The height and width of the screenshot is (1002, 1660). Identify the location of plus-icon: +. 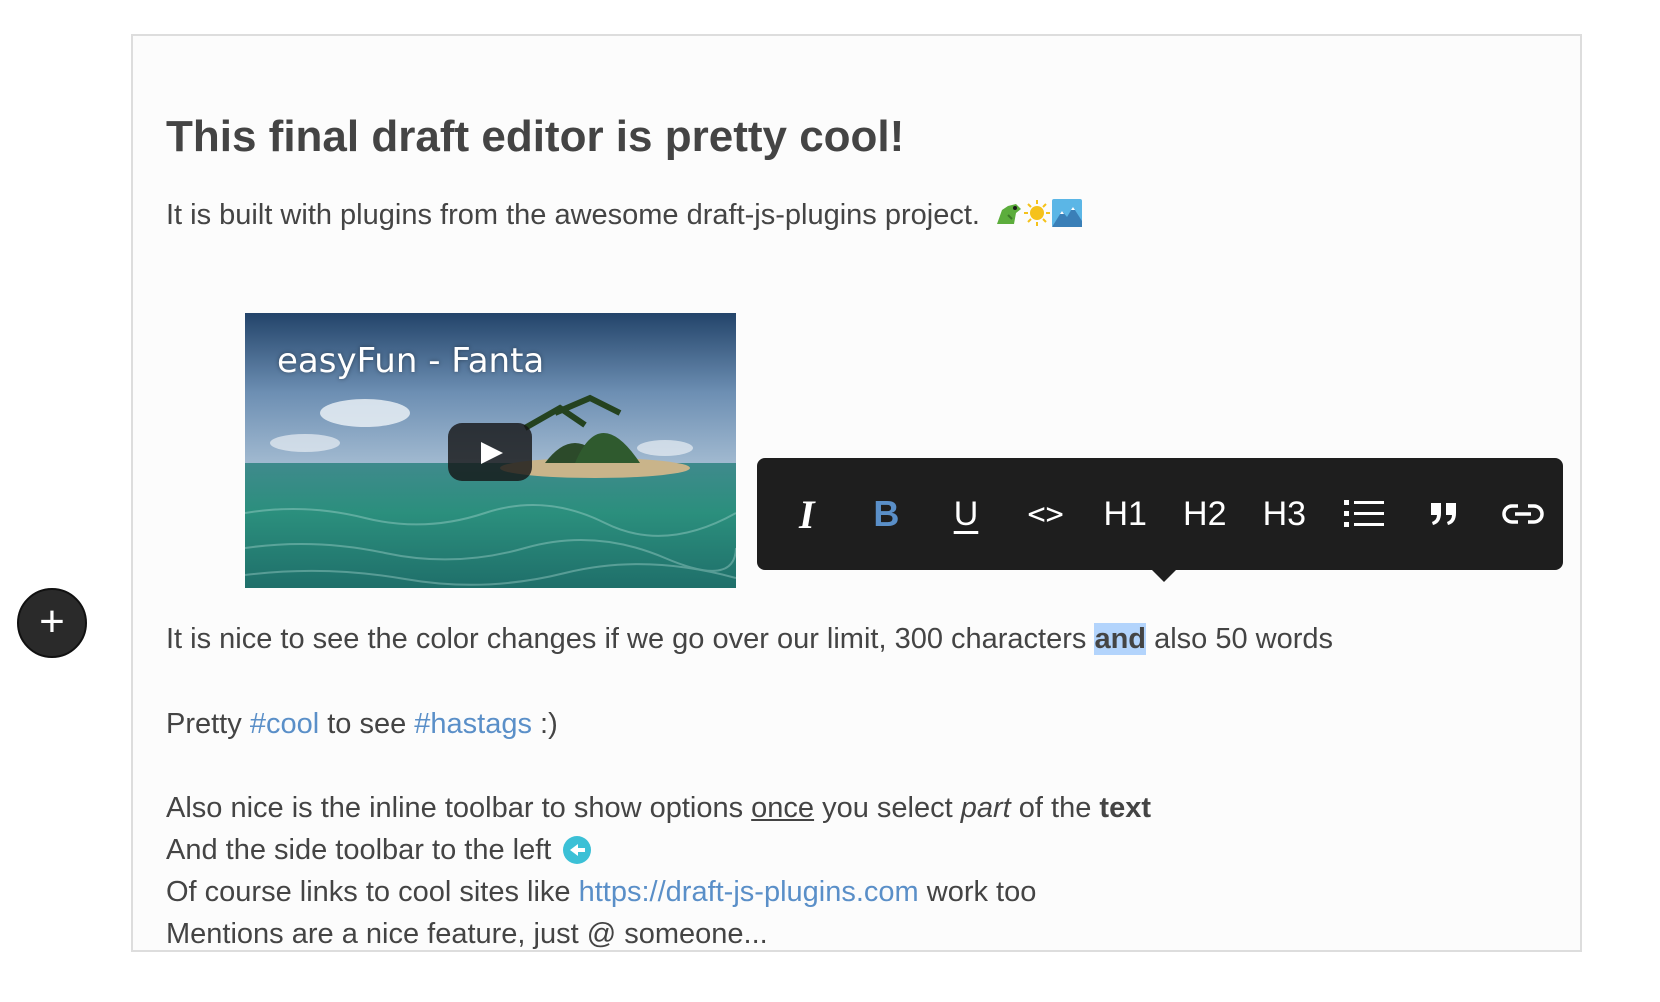
(52, 621).